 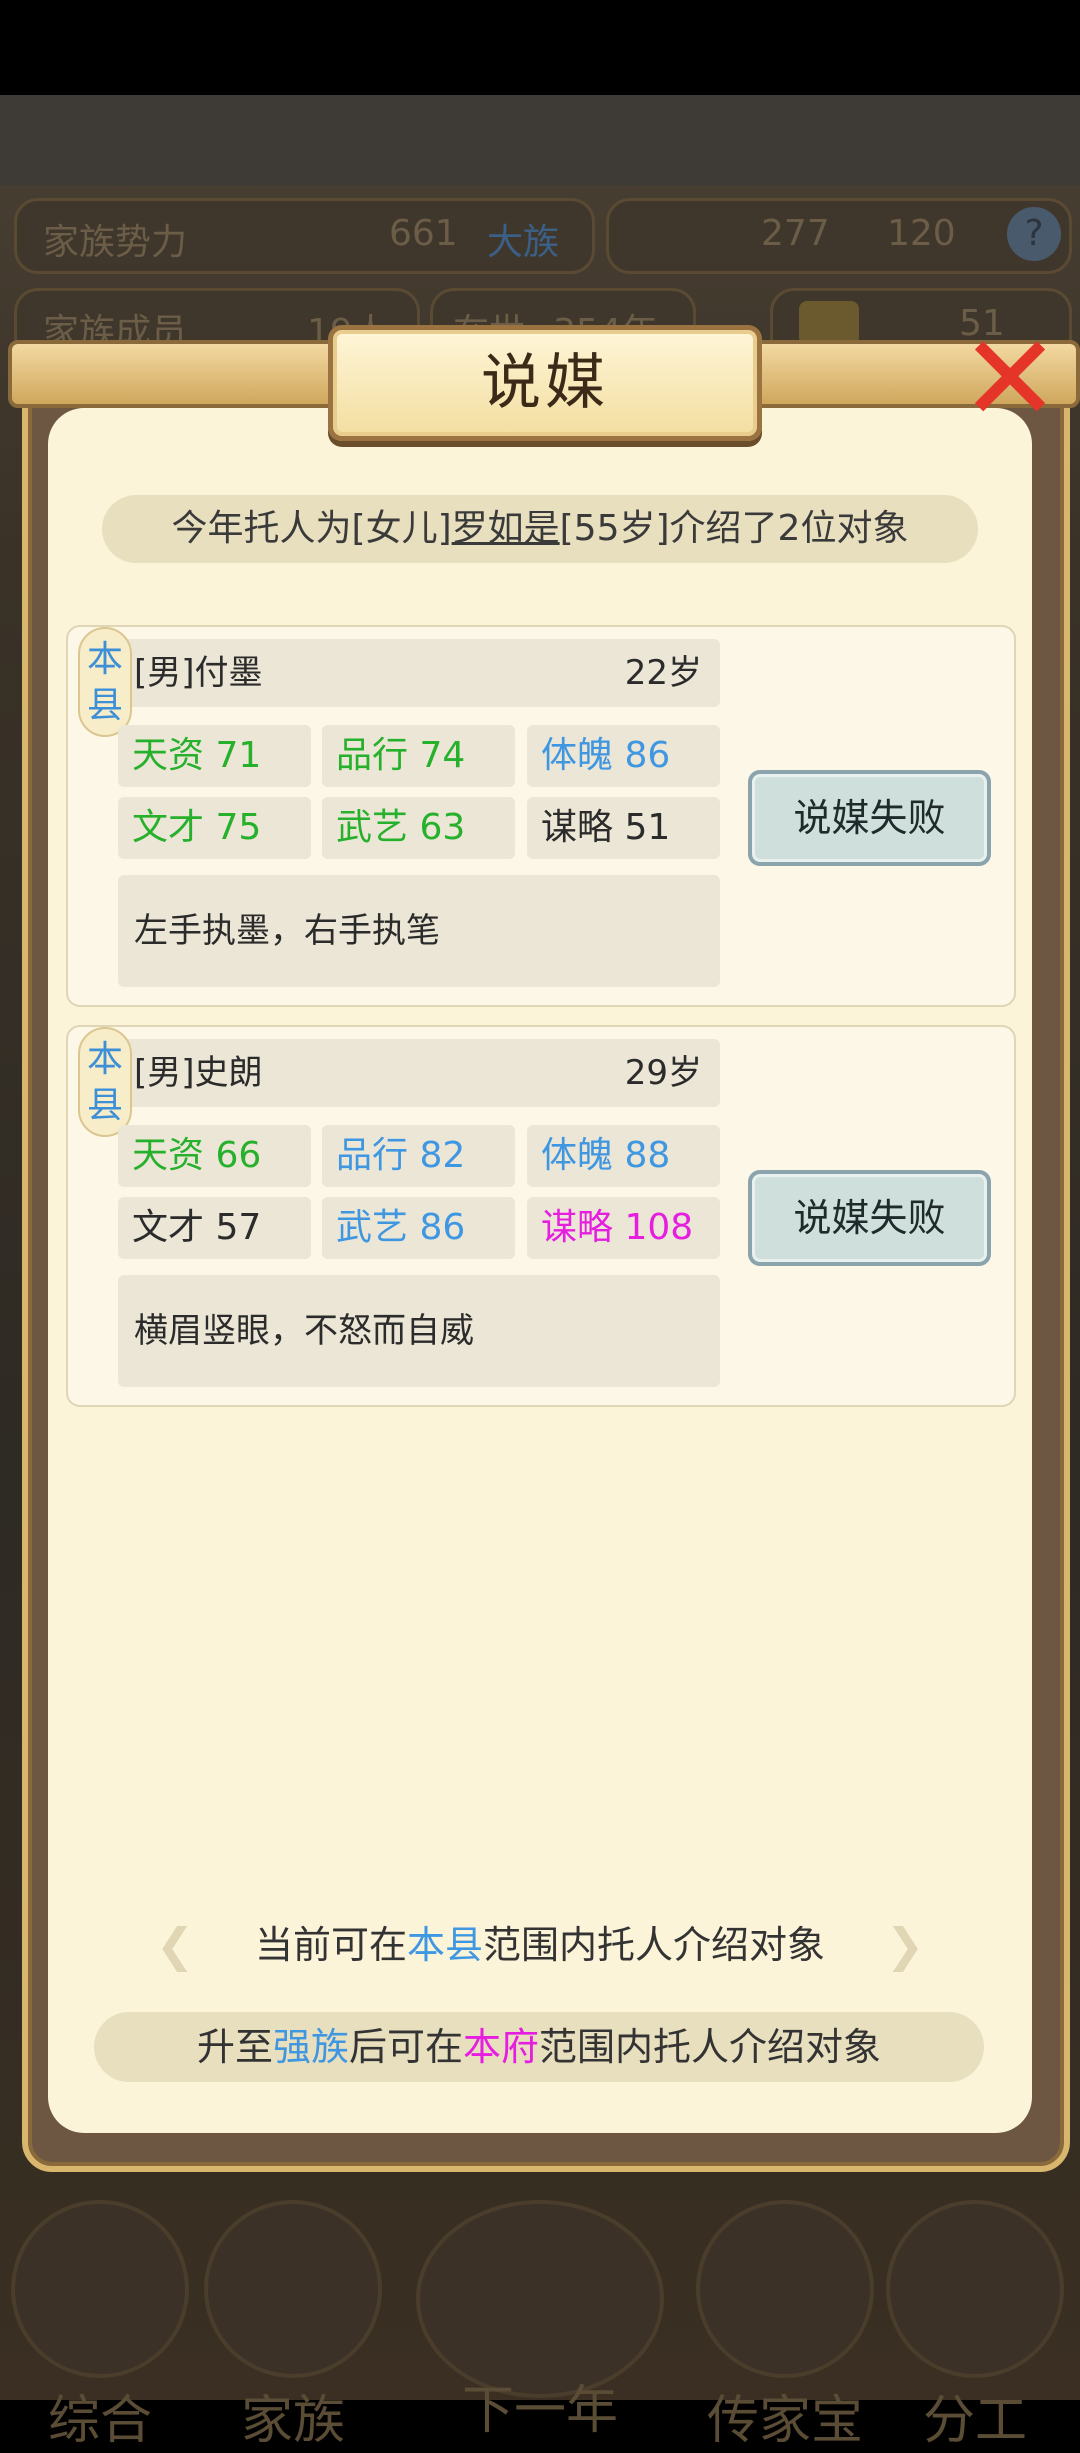 I want to click on nav-assign: 分工, so click(x=975, y=2325).